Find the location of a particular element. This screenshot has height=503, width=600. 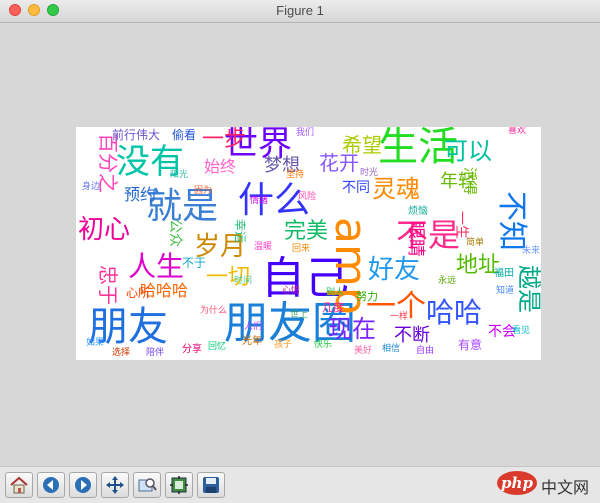

cloud-word: 永远 is located at coordinates (447, 281).